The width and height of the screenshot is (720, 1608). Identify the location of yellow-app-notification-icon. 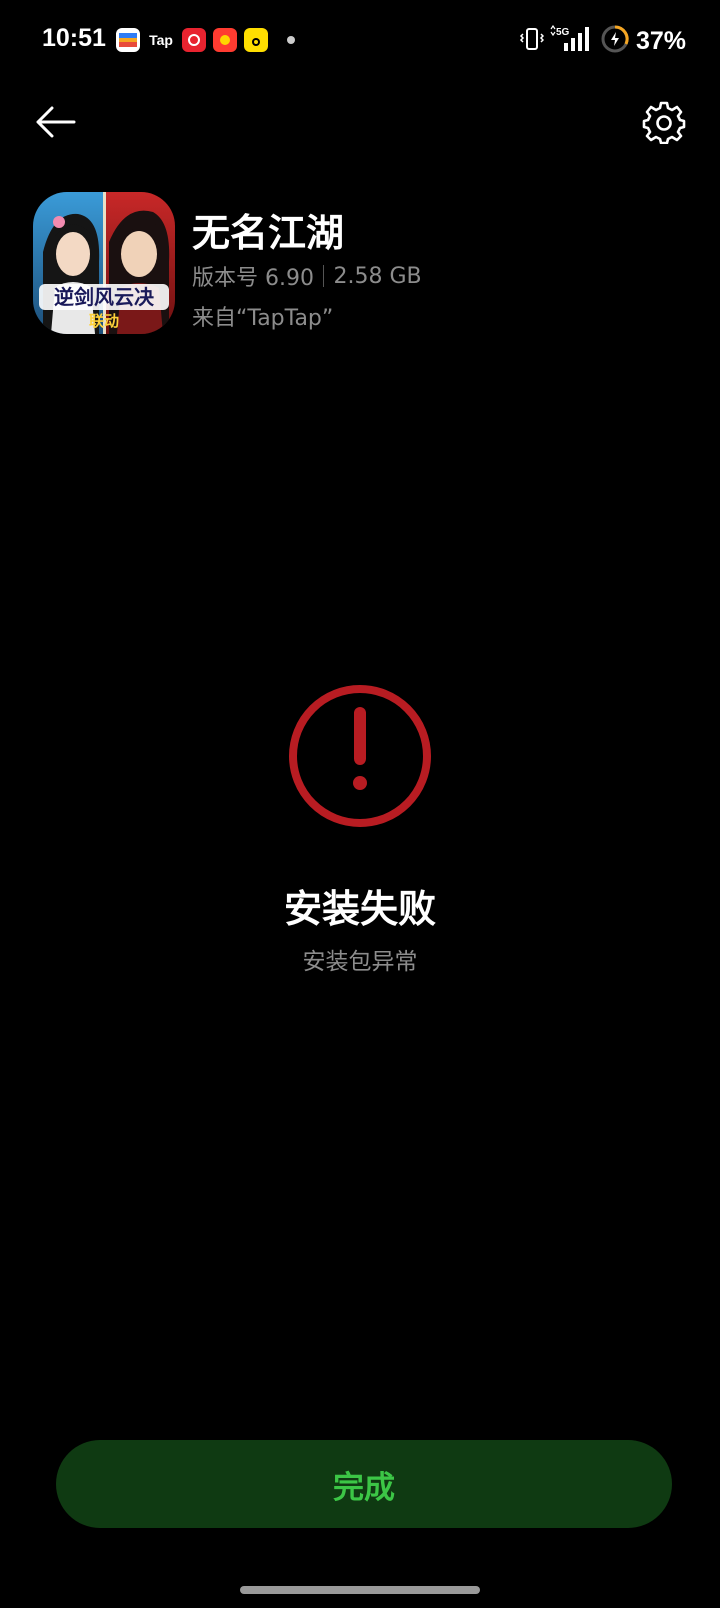
(256, 40).